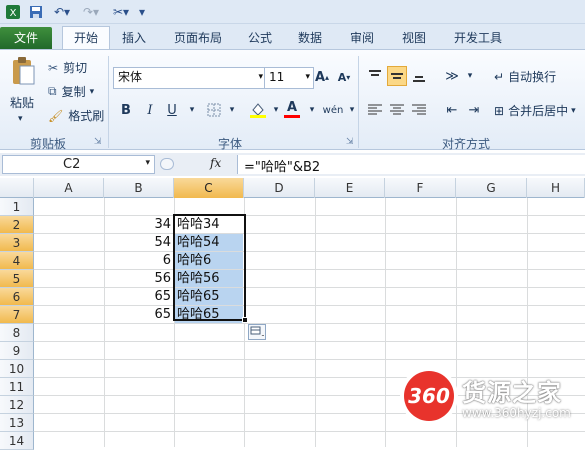 The width and height of the screenshot is (585, 450). What do you see at coordinates (17, 351) in the screenshot?
I see `row-header: 9` at bounding box center [17, 351].